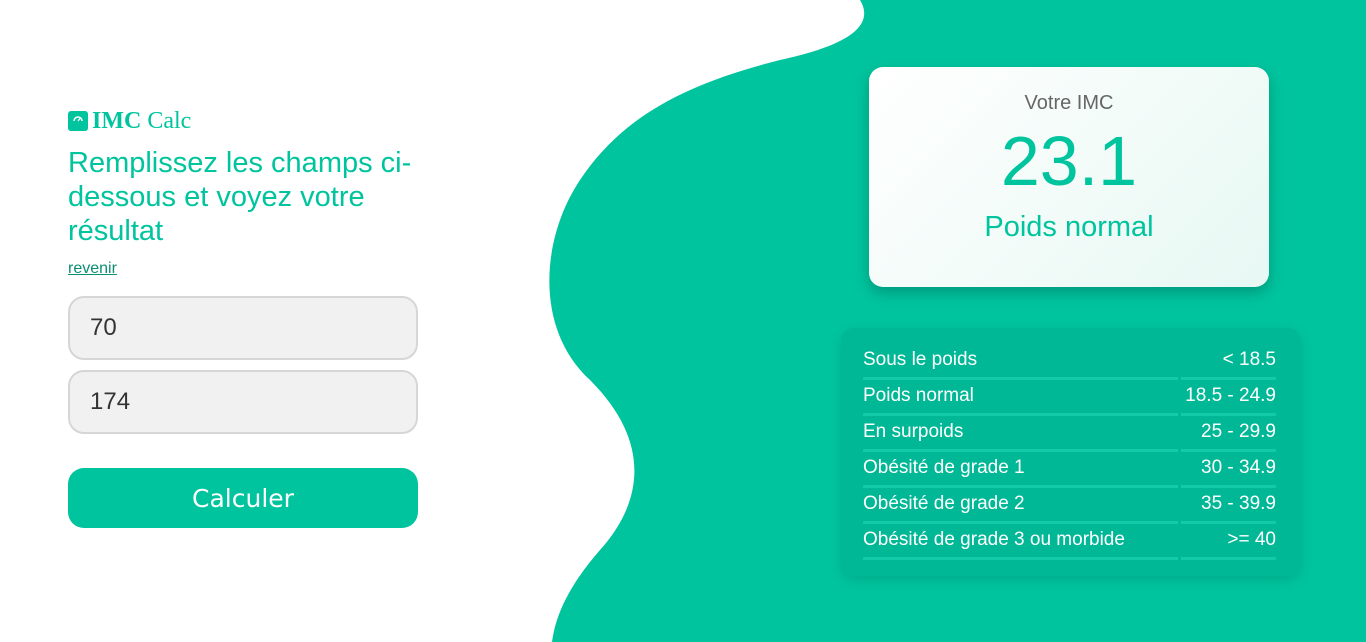 The width and height of the screenshot is (1366, 642). I want to click on category-cell: Obésité de grade 2, so click(1020, 506).